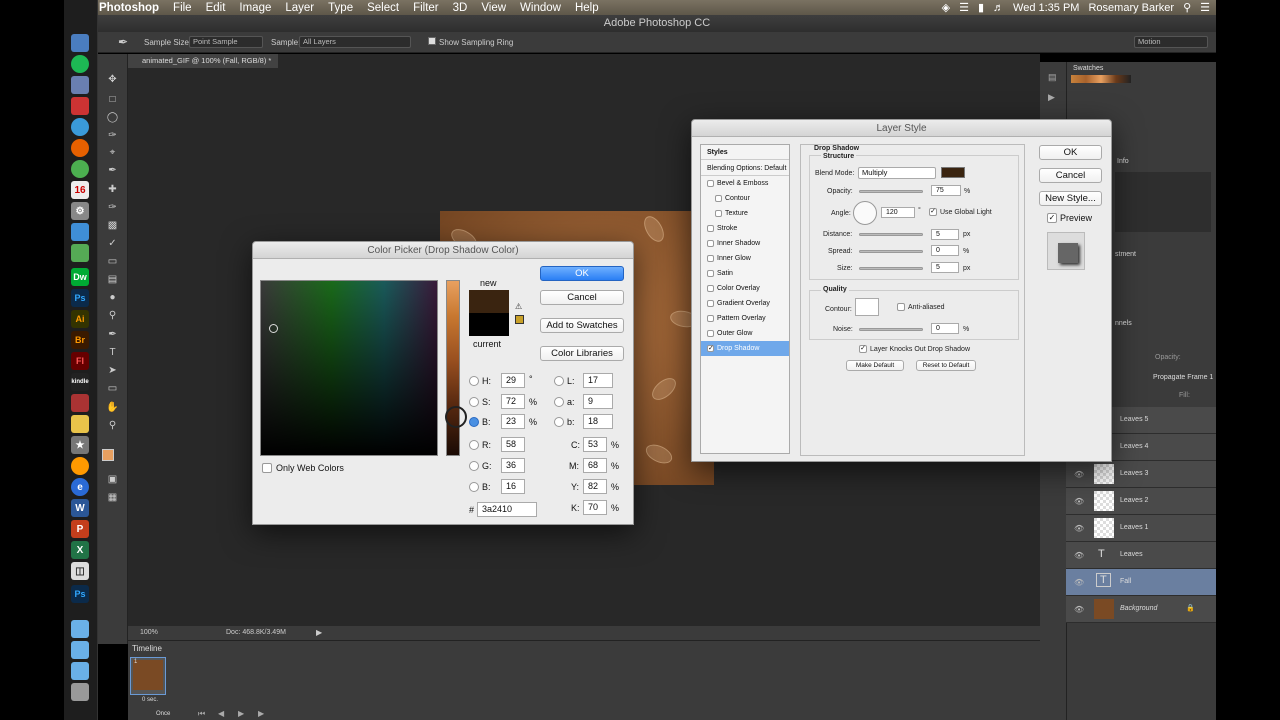  Describe the element at coordinates (80, 382) in the screenshot. I see `kindle-icon: kindle` at that location.